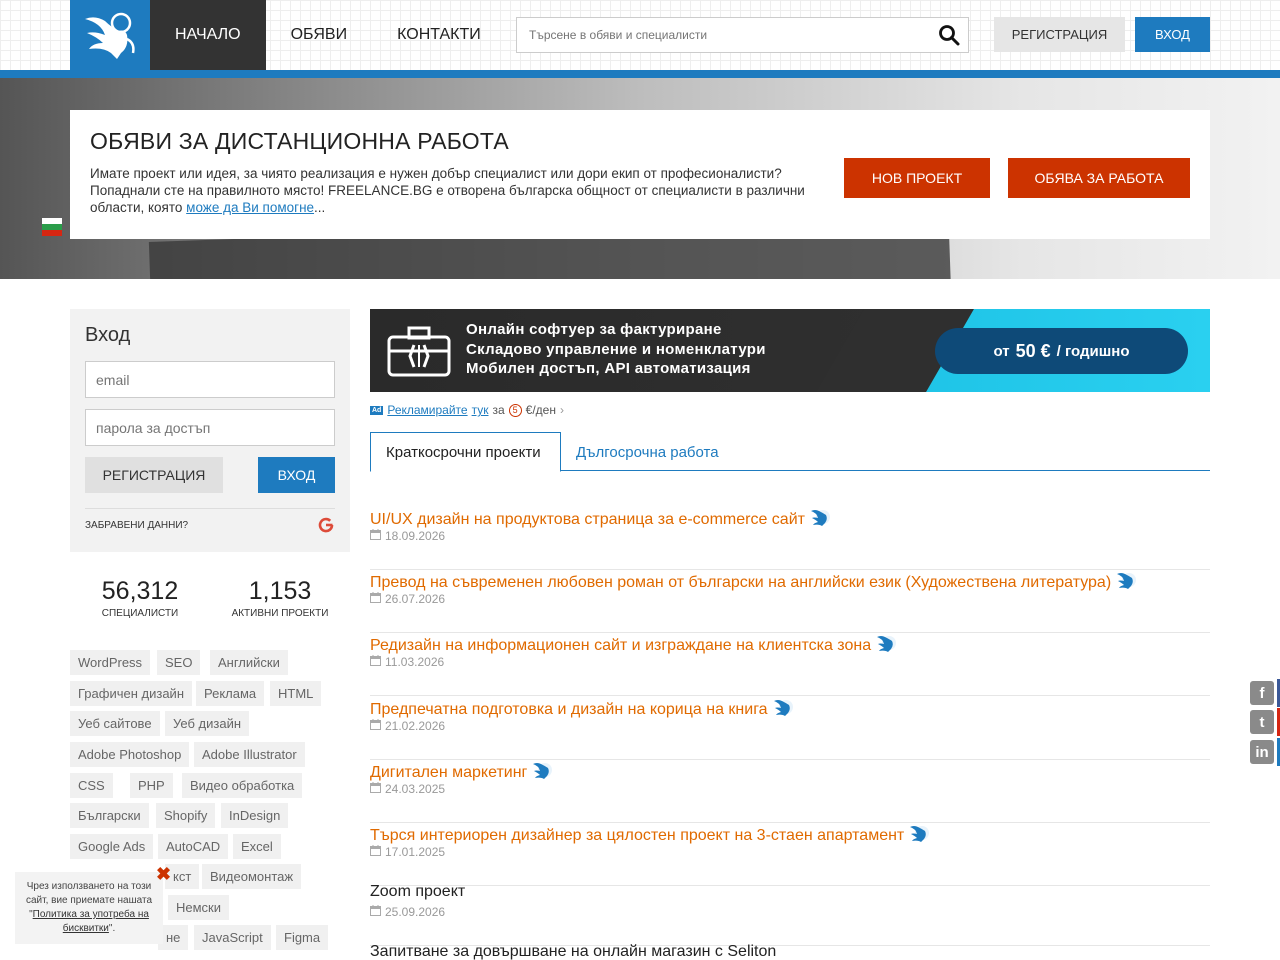  I want to click on stat-active-projects: 1,153 Активни проекти, so click(280, 598).